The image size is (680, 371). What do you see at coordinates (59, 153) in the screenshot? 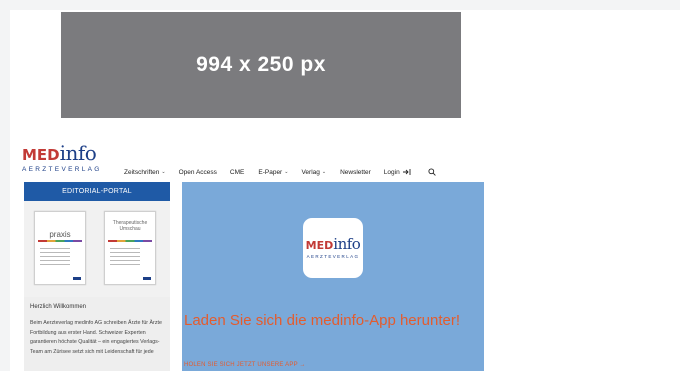
I see `logo-wordmark: MEDinfo` at bounding box center [59, 153].